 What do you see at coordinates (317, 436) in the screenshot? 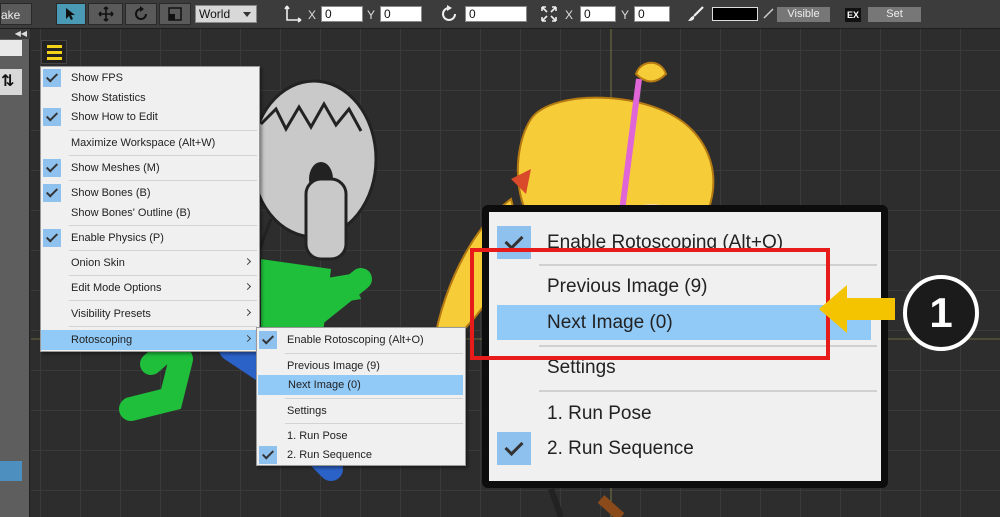
I see `menu-item-label: 1. Run Pose` at bounding box center [317, 436].